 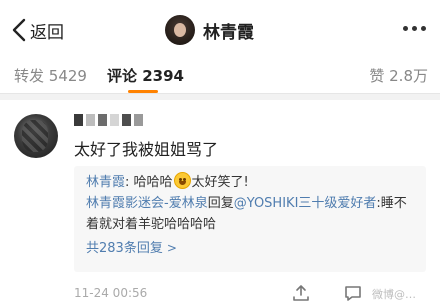 What do you see at coordinates (143, 91) in the screenshot?
I see `active-tab-indicator` at bounding box center [143, 91].